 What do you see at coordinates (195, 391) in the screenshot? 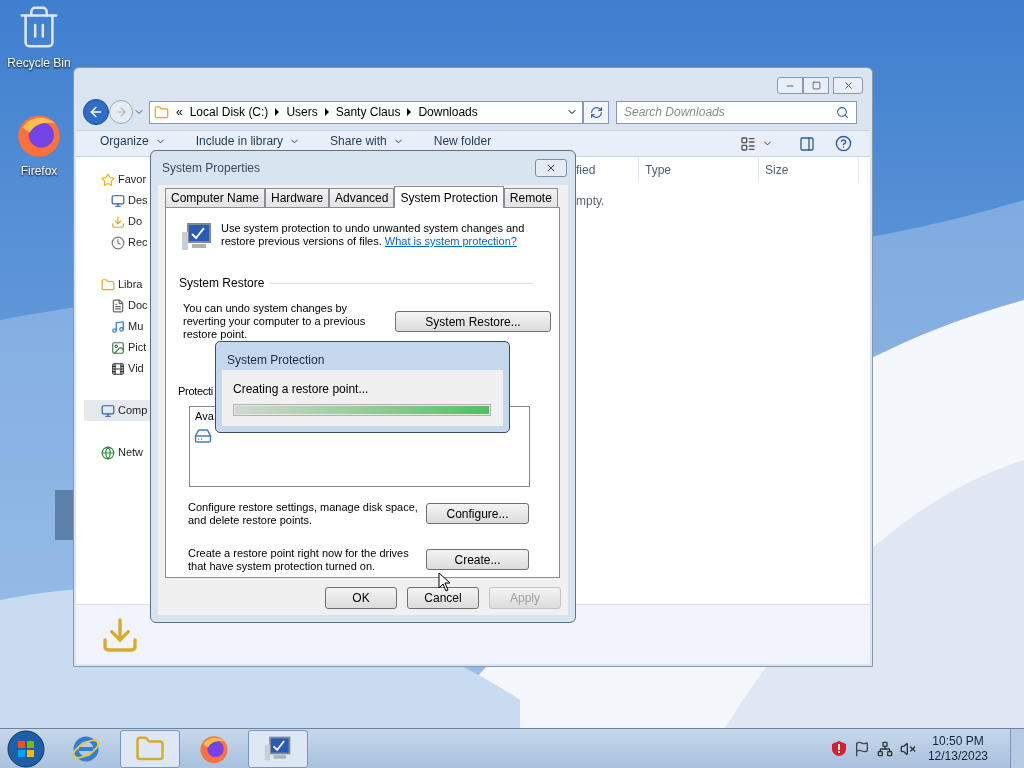
I see `section-heading: Protecti` at bounding box center [195, 391].